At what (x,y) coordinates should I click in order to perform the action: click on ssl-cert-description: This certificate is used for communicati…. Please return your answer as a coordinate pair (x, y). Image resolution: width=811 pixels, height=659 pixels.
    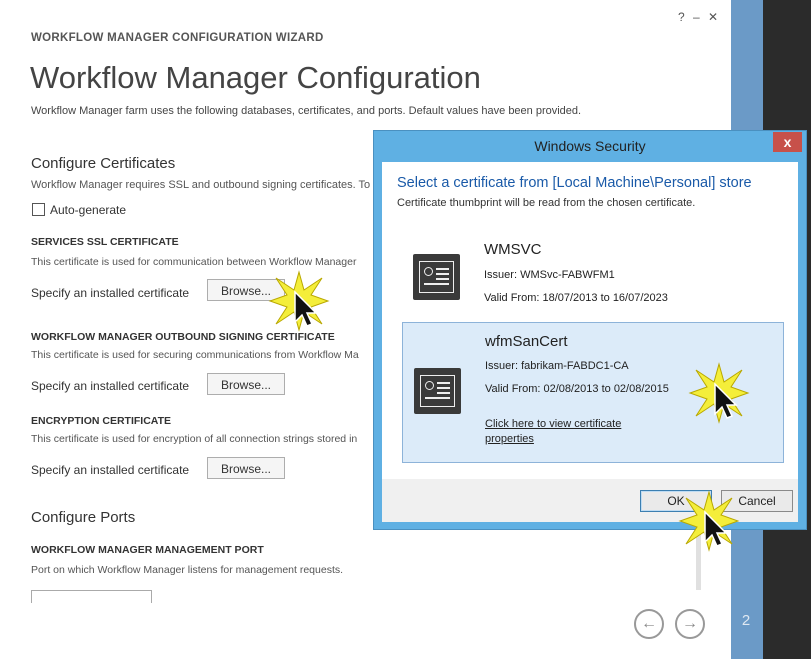
    Looking at the image, I should click on (194, 262).